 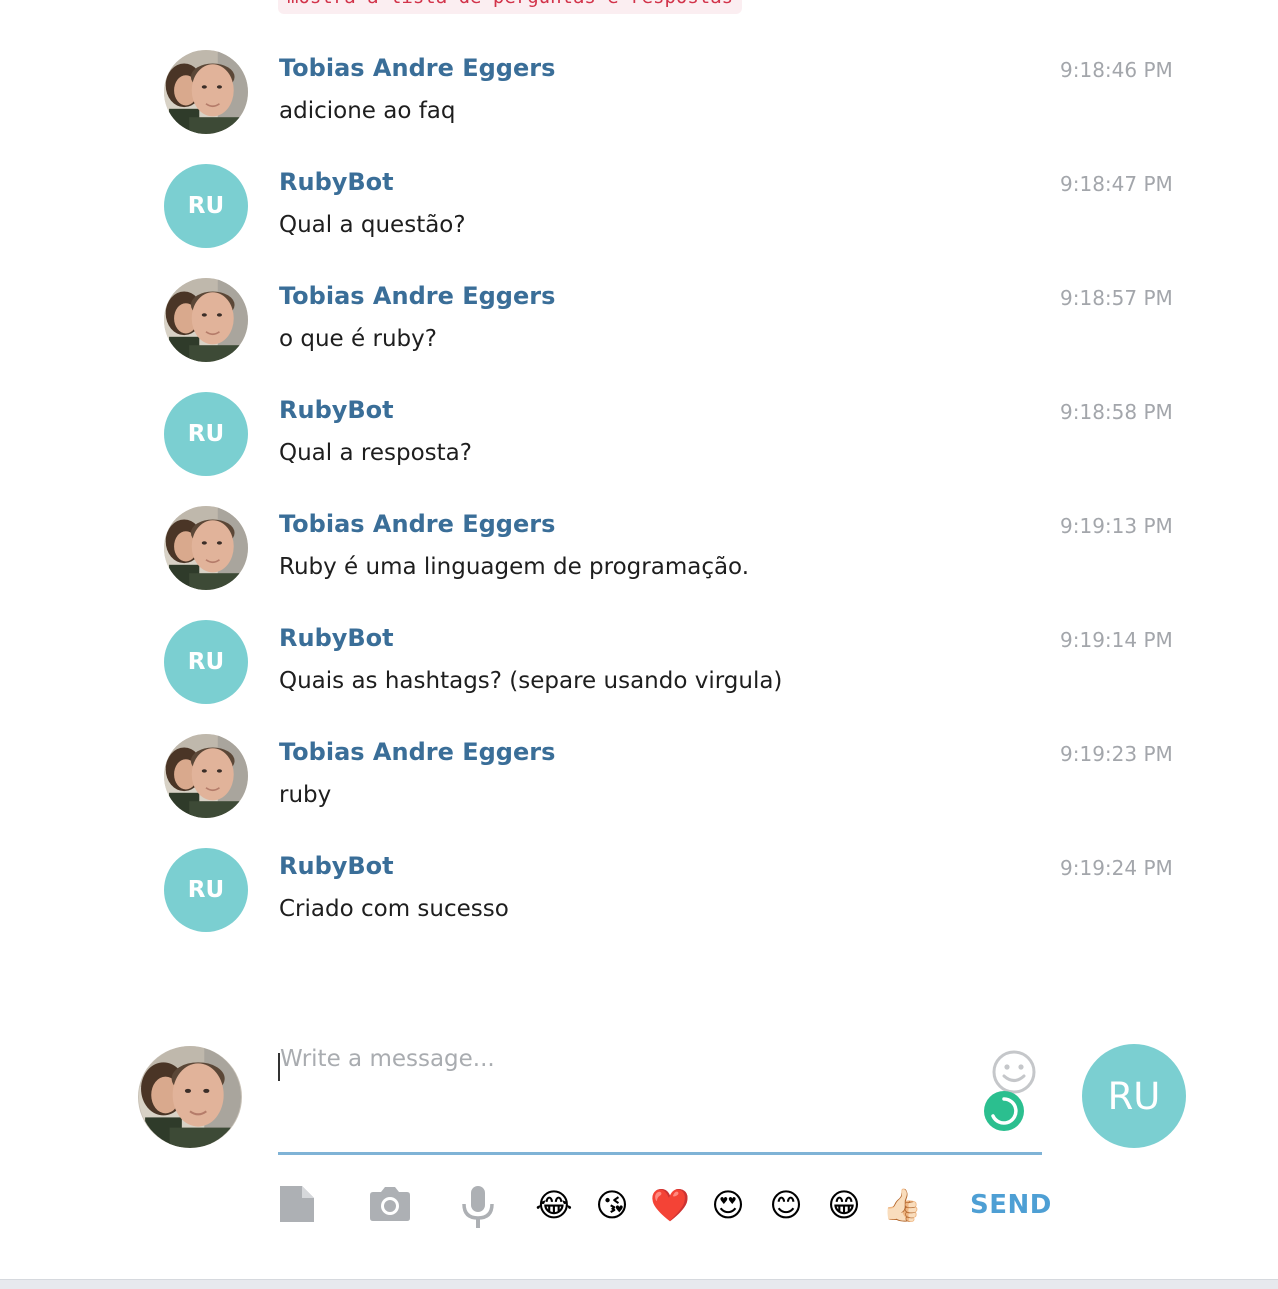 What do you see at coordinates (844, 1205) in the screenshot?
I see `emoji-button: 😁` at bounding box center [844, 1205].